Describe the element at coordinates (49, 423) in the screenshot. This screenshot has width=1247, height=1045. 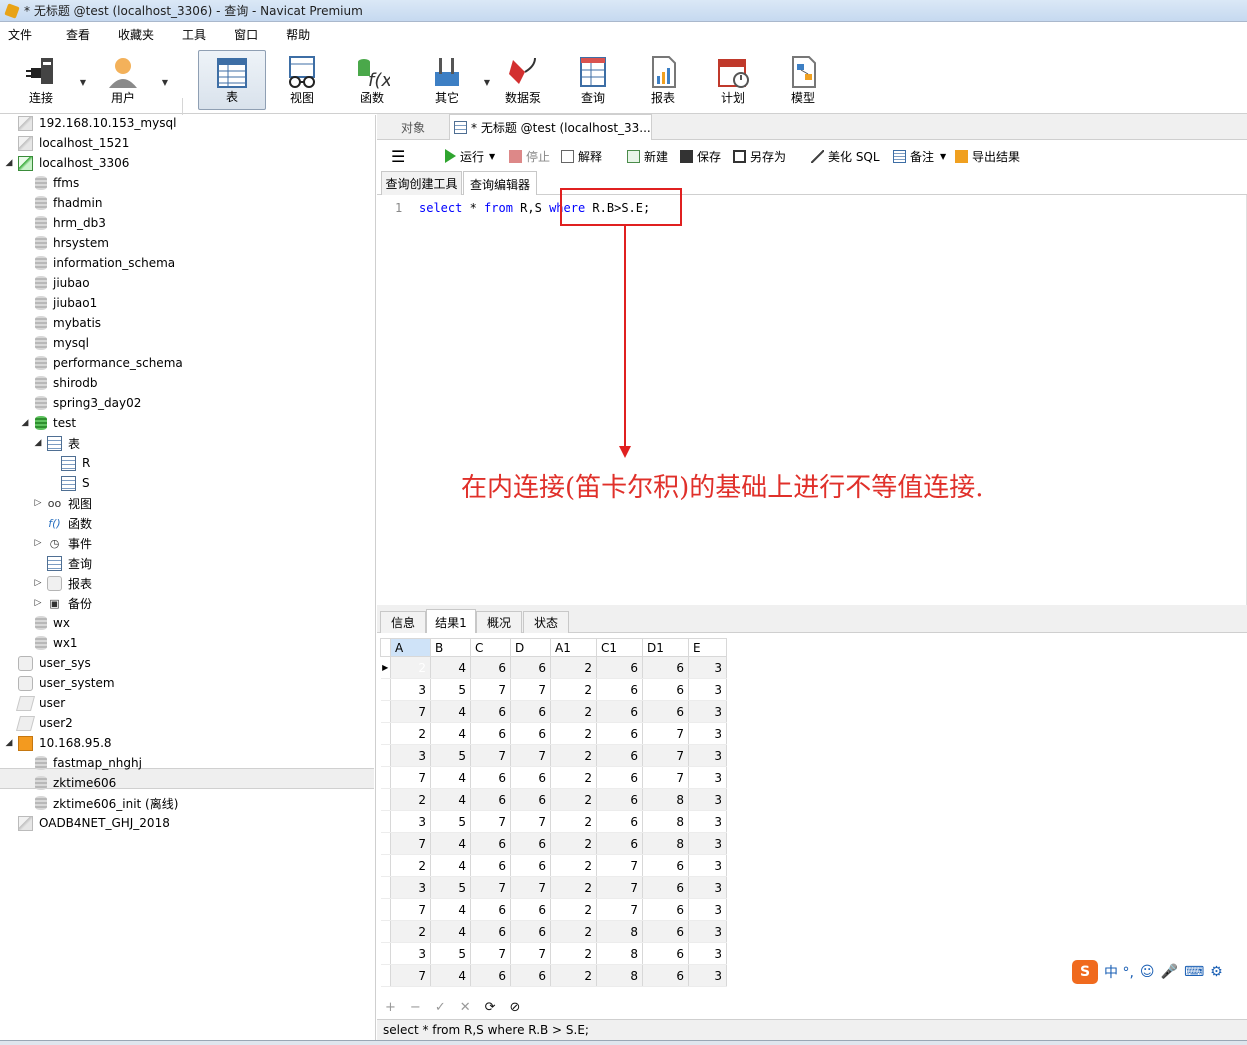
I see `tree-db-test: ◢ test` at that location.